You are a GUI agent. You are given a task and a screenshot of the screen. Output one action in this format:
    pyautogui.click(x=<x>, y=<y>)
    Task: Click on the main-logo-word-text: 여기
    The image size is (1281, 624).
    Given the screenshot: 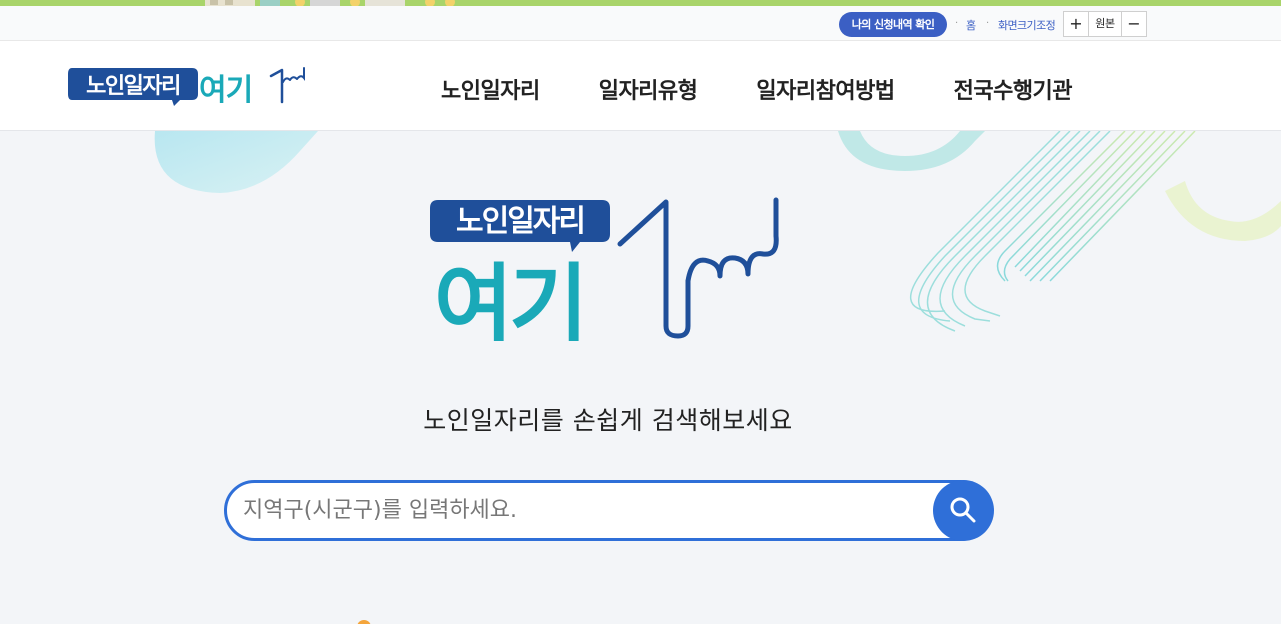 What is the action you would take?
    pyautogui.click(x=509, y=298)
    